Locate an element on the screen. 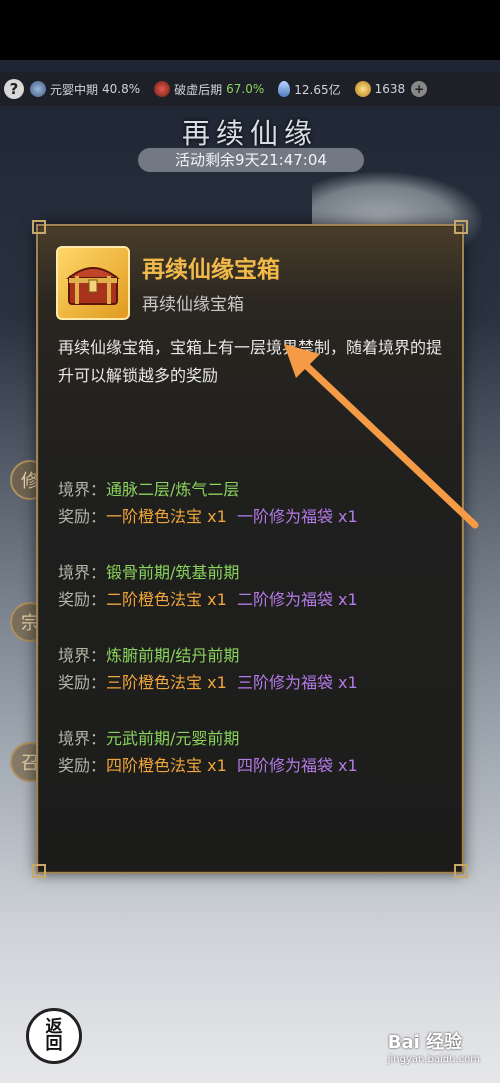 This screenshot has height=1083, width=500. baidu-watermark: Bai 经验 jingyan.baidu.com is located at coordinates (434, 1046).